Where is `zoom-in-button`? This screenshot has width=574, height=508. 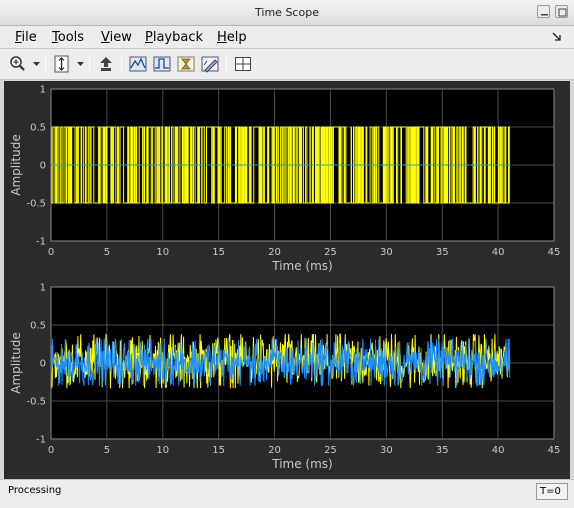 zoom-in-button is located at coordinates (18, 64).